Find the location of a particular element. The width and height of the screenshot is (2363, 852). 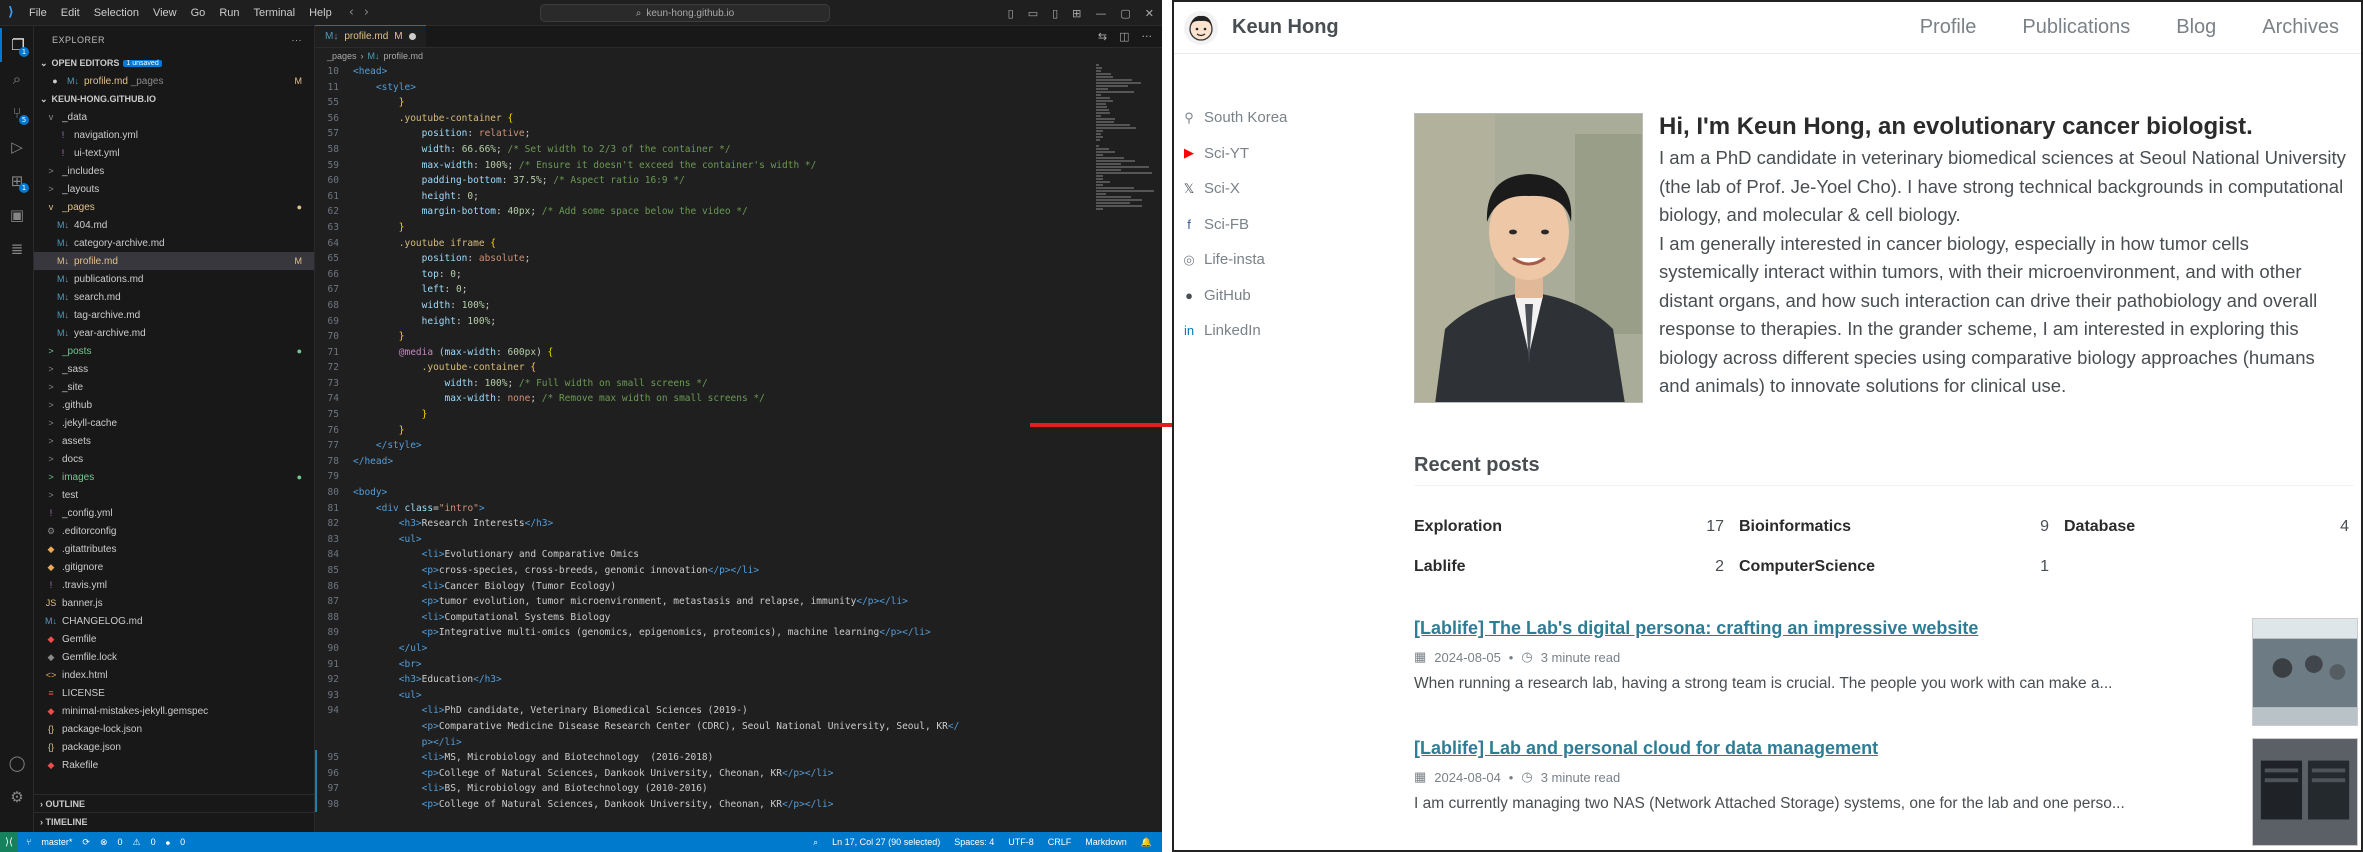

site-logo-avatar is located at coordinates (1201, 27).